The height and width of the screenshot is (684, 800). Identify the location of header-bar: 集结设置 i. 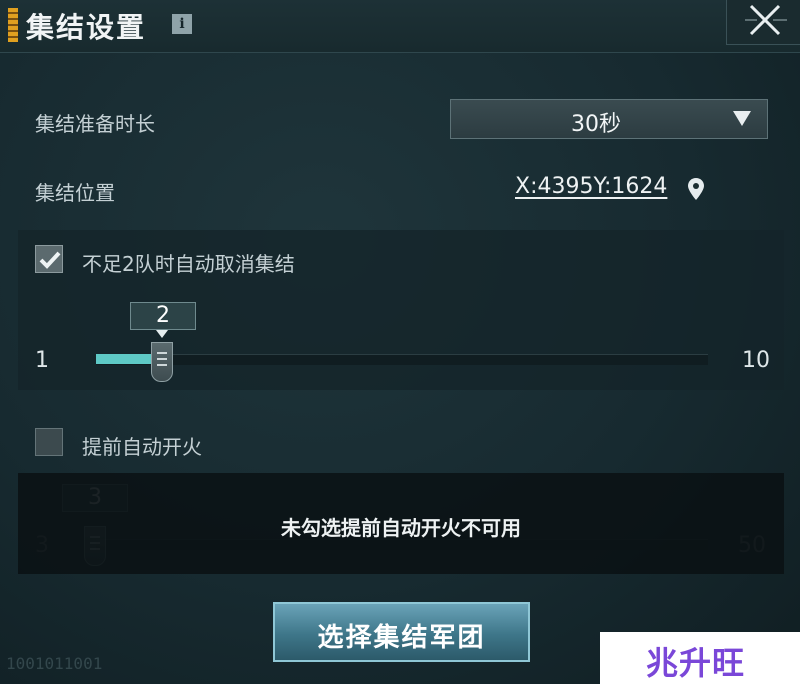
(400, 26).